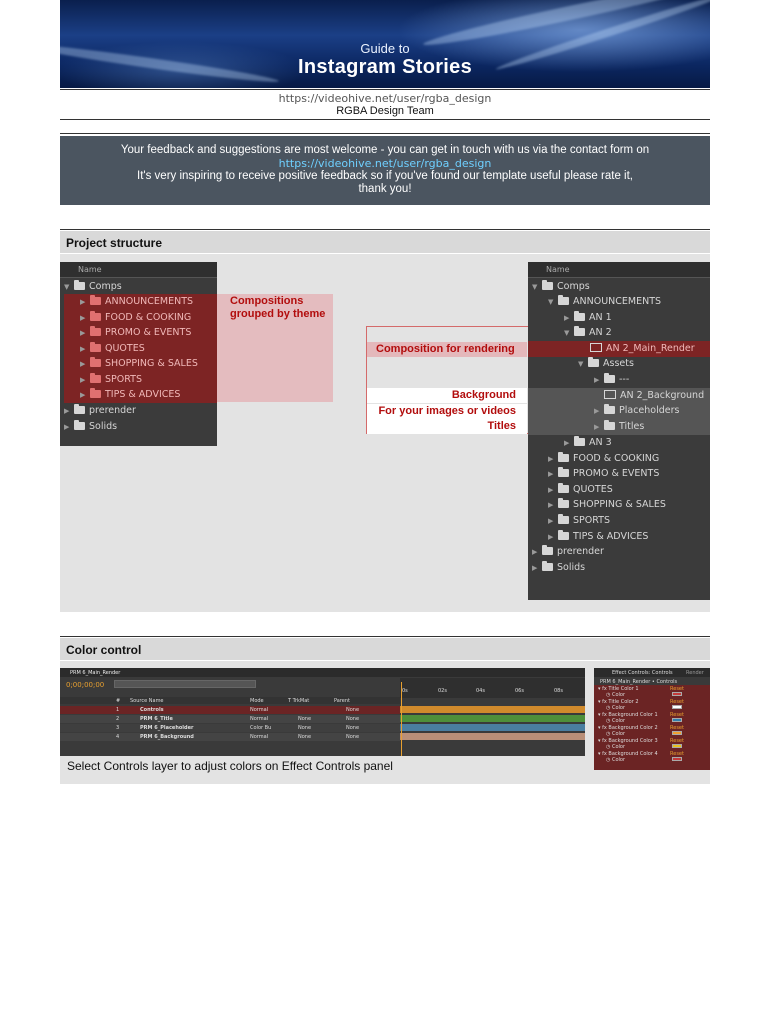 This screenshot has height=1024, width=768. I want to click on tree-item-assets: ▼ Assets, so click(606, 364).